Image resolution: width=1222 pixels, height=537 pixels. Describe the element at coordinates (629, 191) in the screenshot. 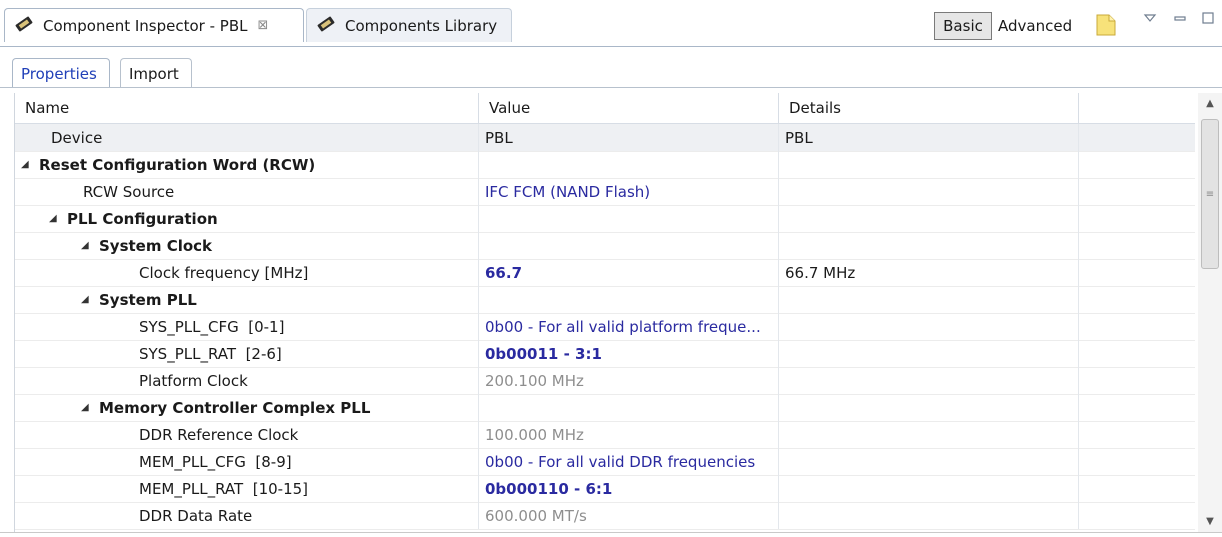

I see `value-cell: IFC FCM (NAND Flash)` at that location.